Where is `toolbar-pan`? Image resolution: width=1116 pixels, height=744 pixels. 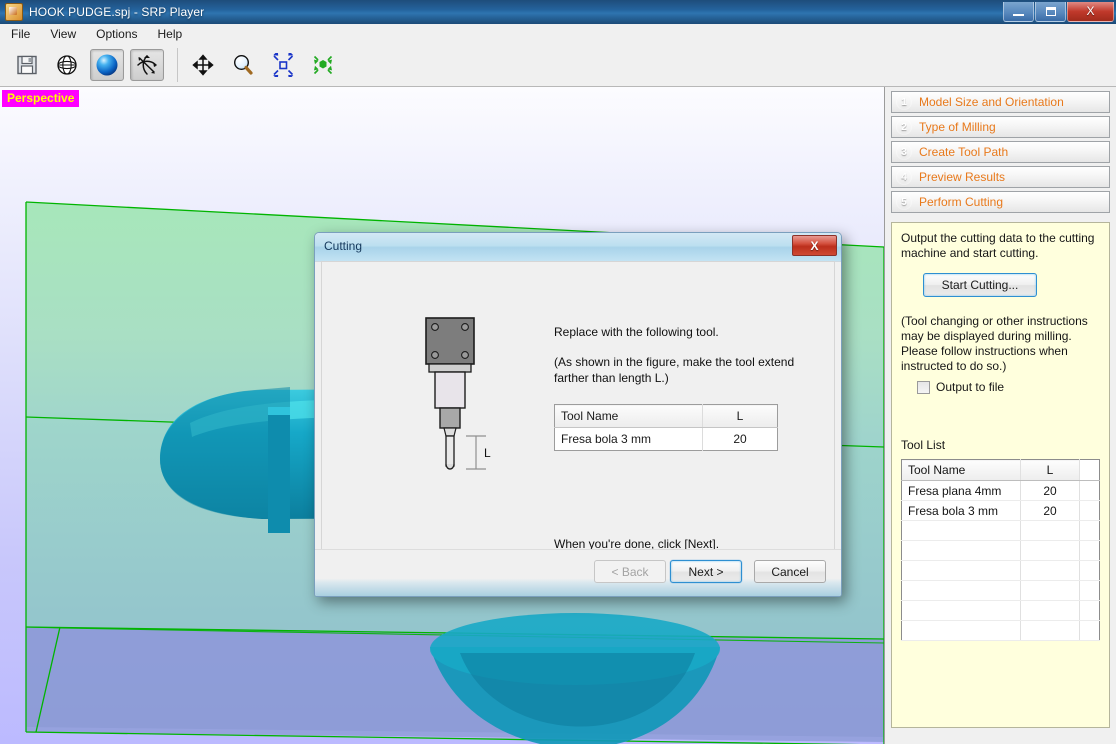
toolbar-pan is located at coordinates (203, 65).